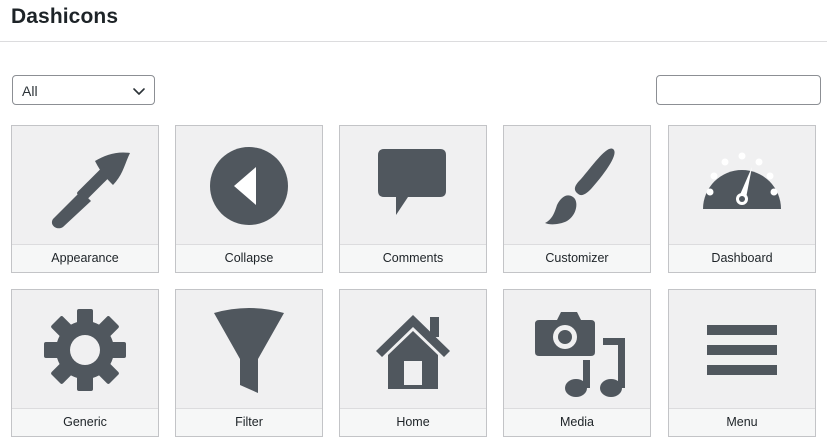 The image size is (827, 446). Describe the element at coordinates (742, 422) in the screenshot. I see `icon-card-label: Menu` at that location.